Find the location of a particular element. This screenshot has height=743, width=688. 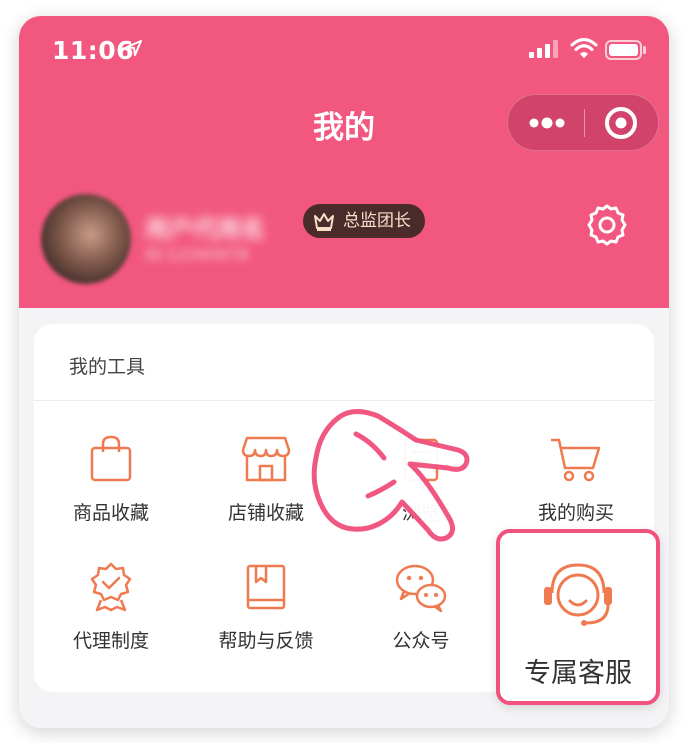

location-arrow-icon is located at coordinates (134, 48).